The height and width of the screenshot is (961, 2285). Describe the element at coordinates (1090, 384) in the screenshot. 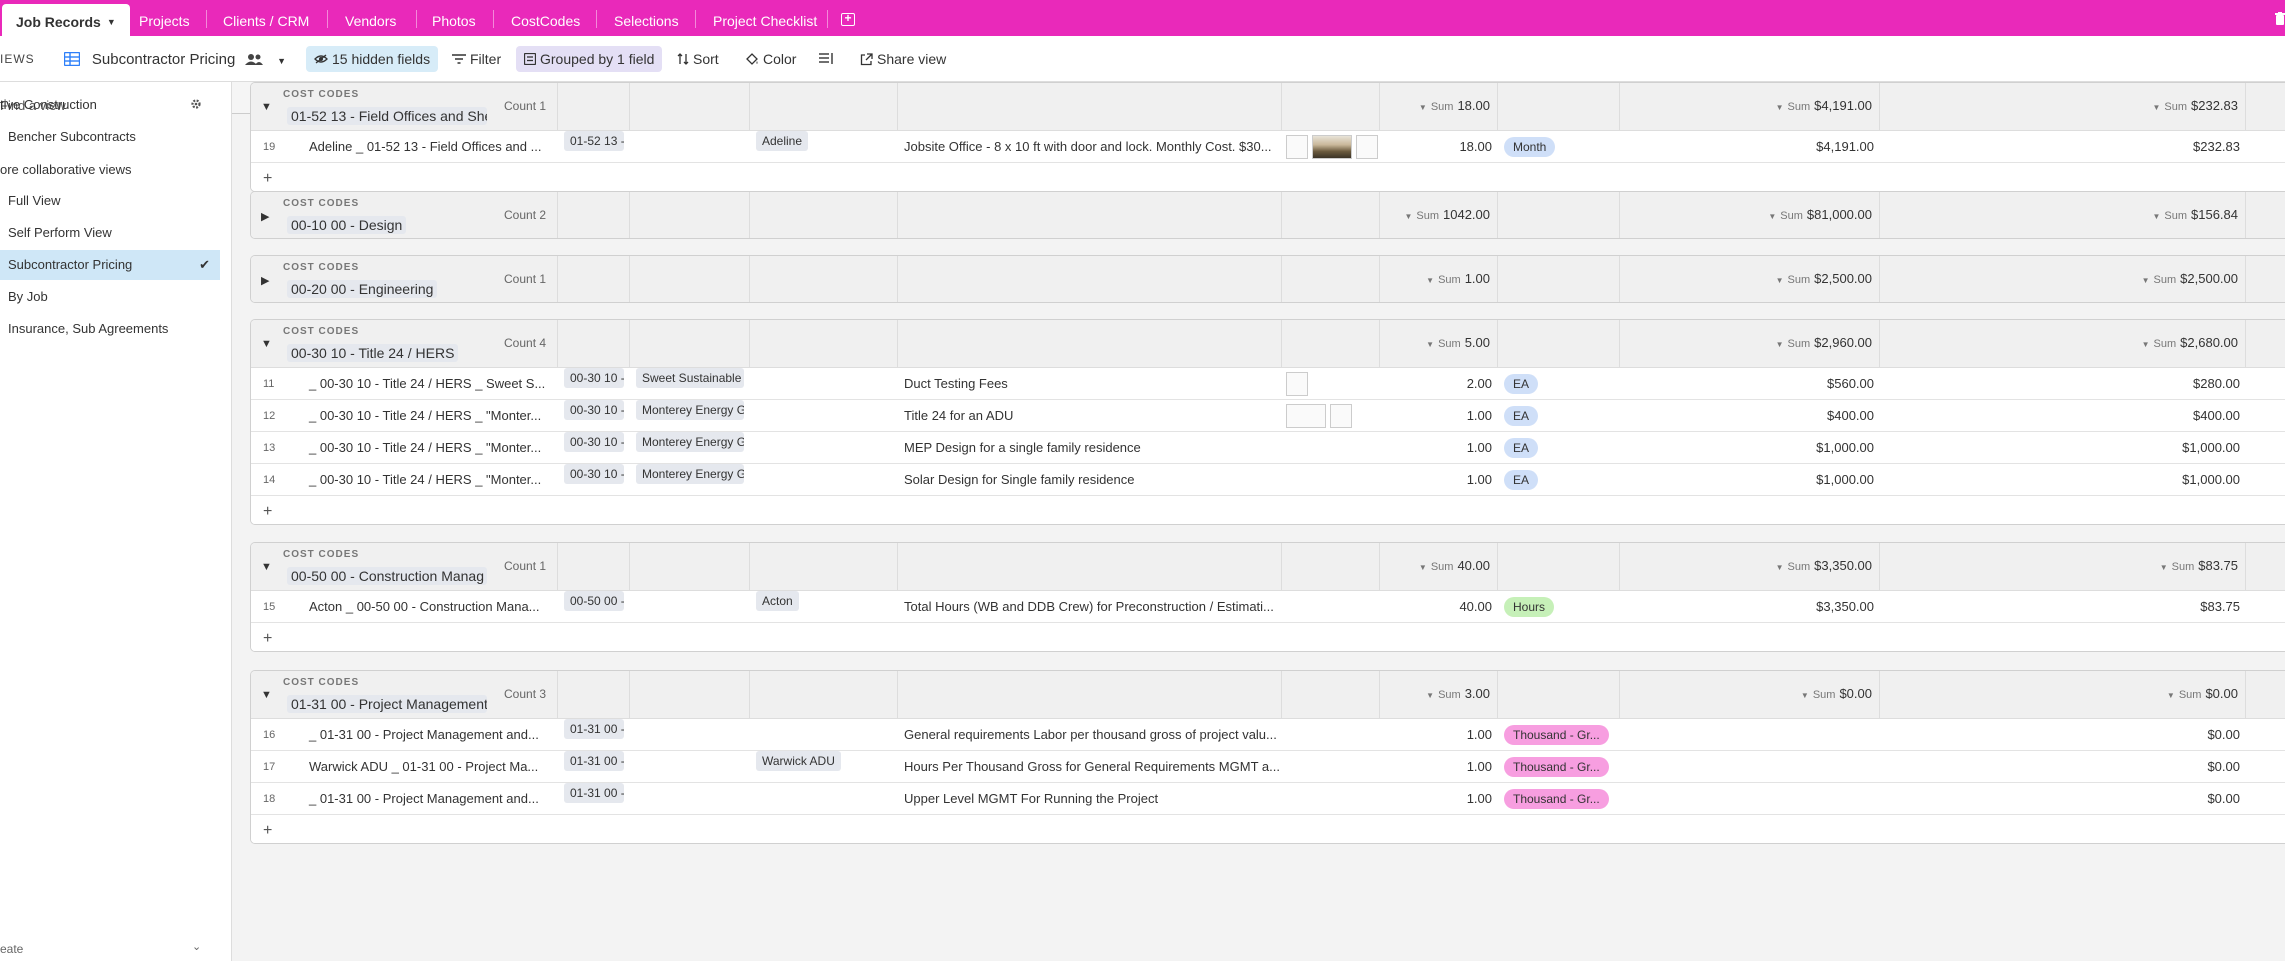

I see `notes-cell: Duct Testing Fees` at that location.